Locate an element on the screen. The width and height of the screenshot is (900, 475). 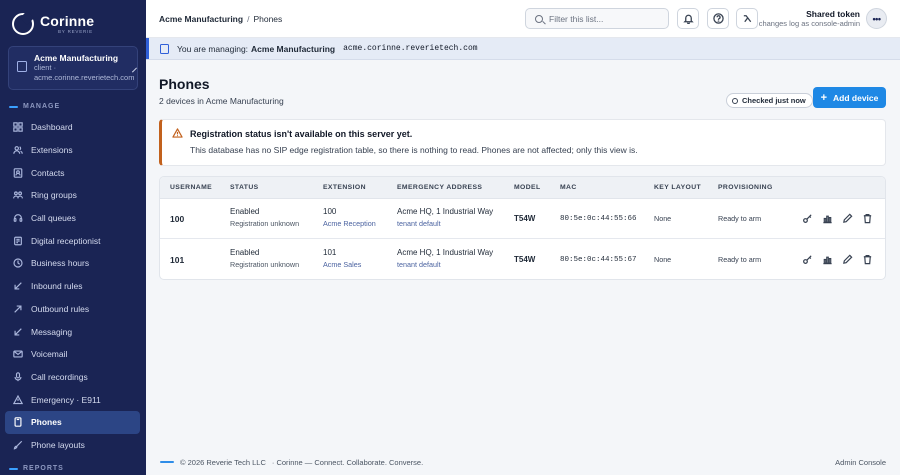
sidebar-item-label: Dashboard is located at coordinates (52, 127).